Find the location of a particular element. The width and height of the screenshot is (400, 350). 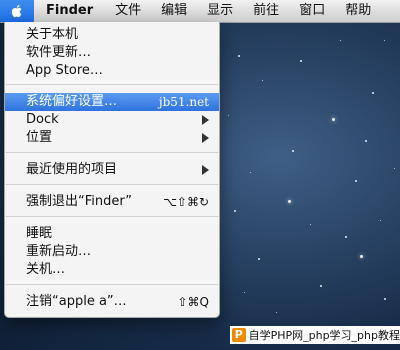

menu-item-label: 最近使用的项目 is located at coordinates (72, 169).